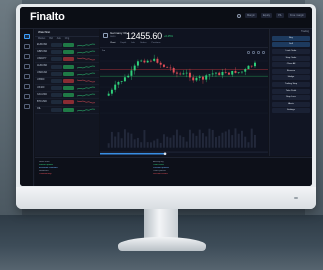 The width and height of the screenshot is (323, 270). What do you see at coordinates (297, 16) in the screenshot?
I see `free-margin-readout: Free margin` at bounding box center [297, 16].